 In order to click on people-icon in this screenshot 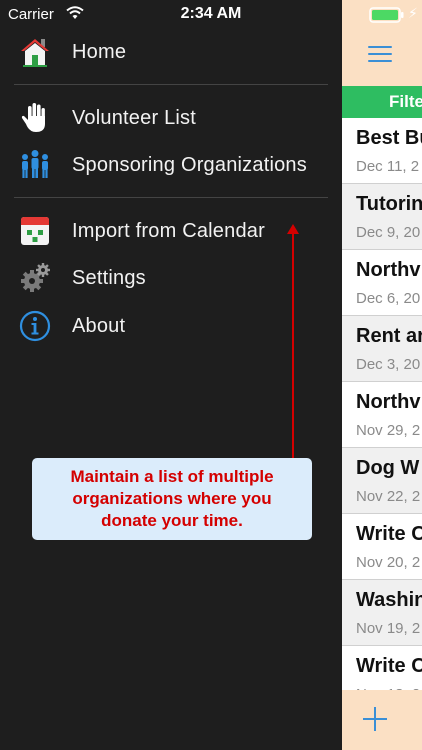, I will do `click(35, 165)`.